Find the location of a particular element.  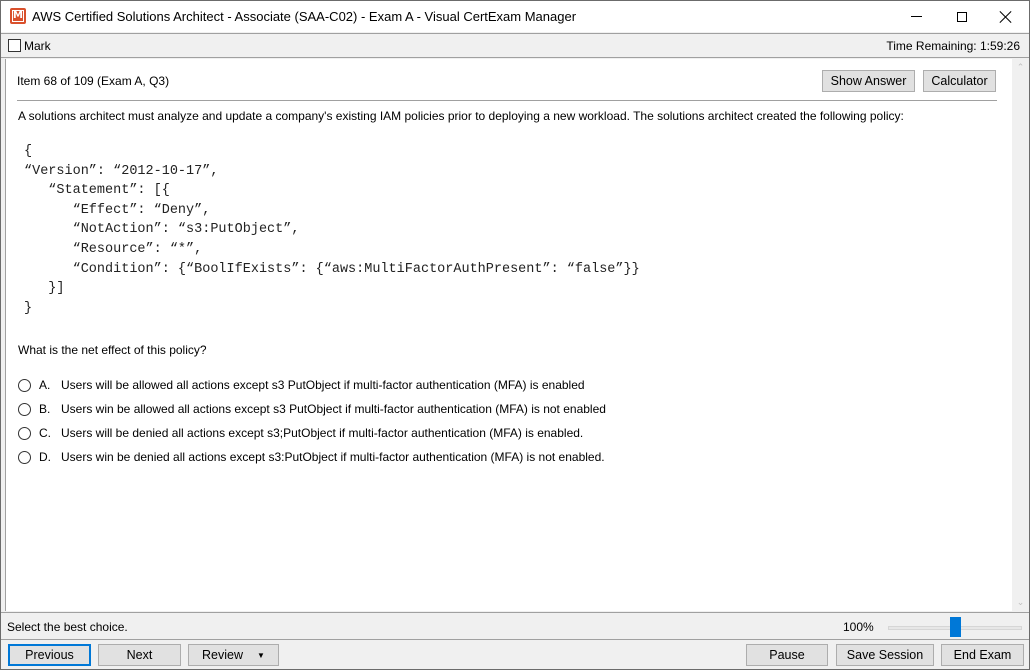

pause-button: Pause is located at coordinates (787, 655).